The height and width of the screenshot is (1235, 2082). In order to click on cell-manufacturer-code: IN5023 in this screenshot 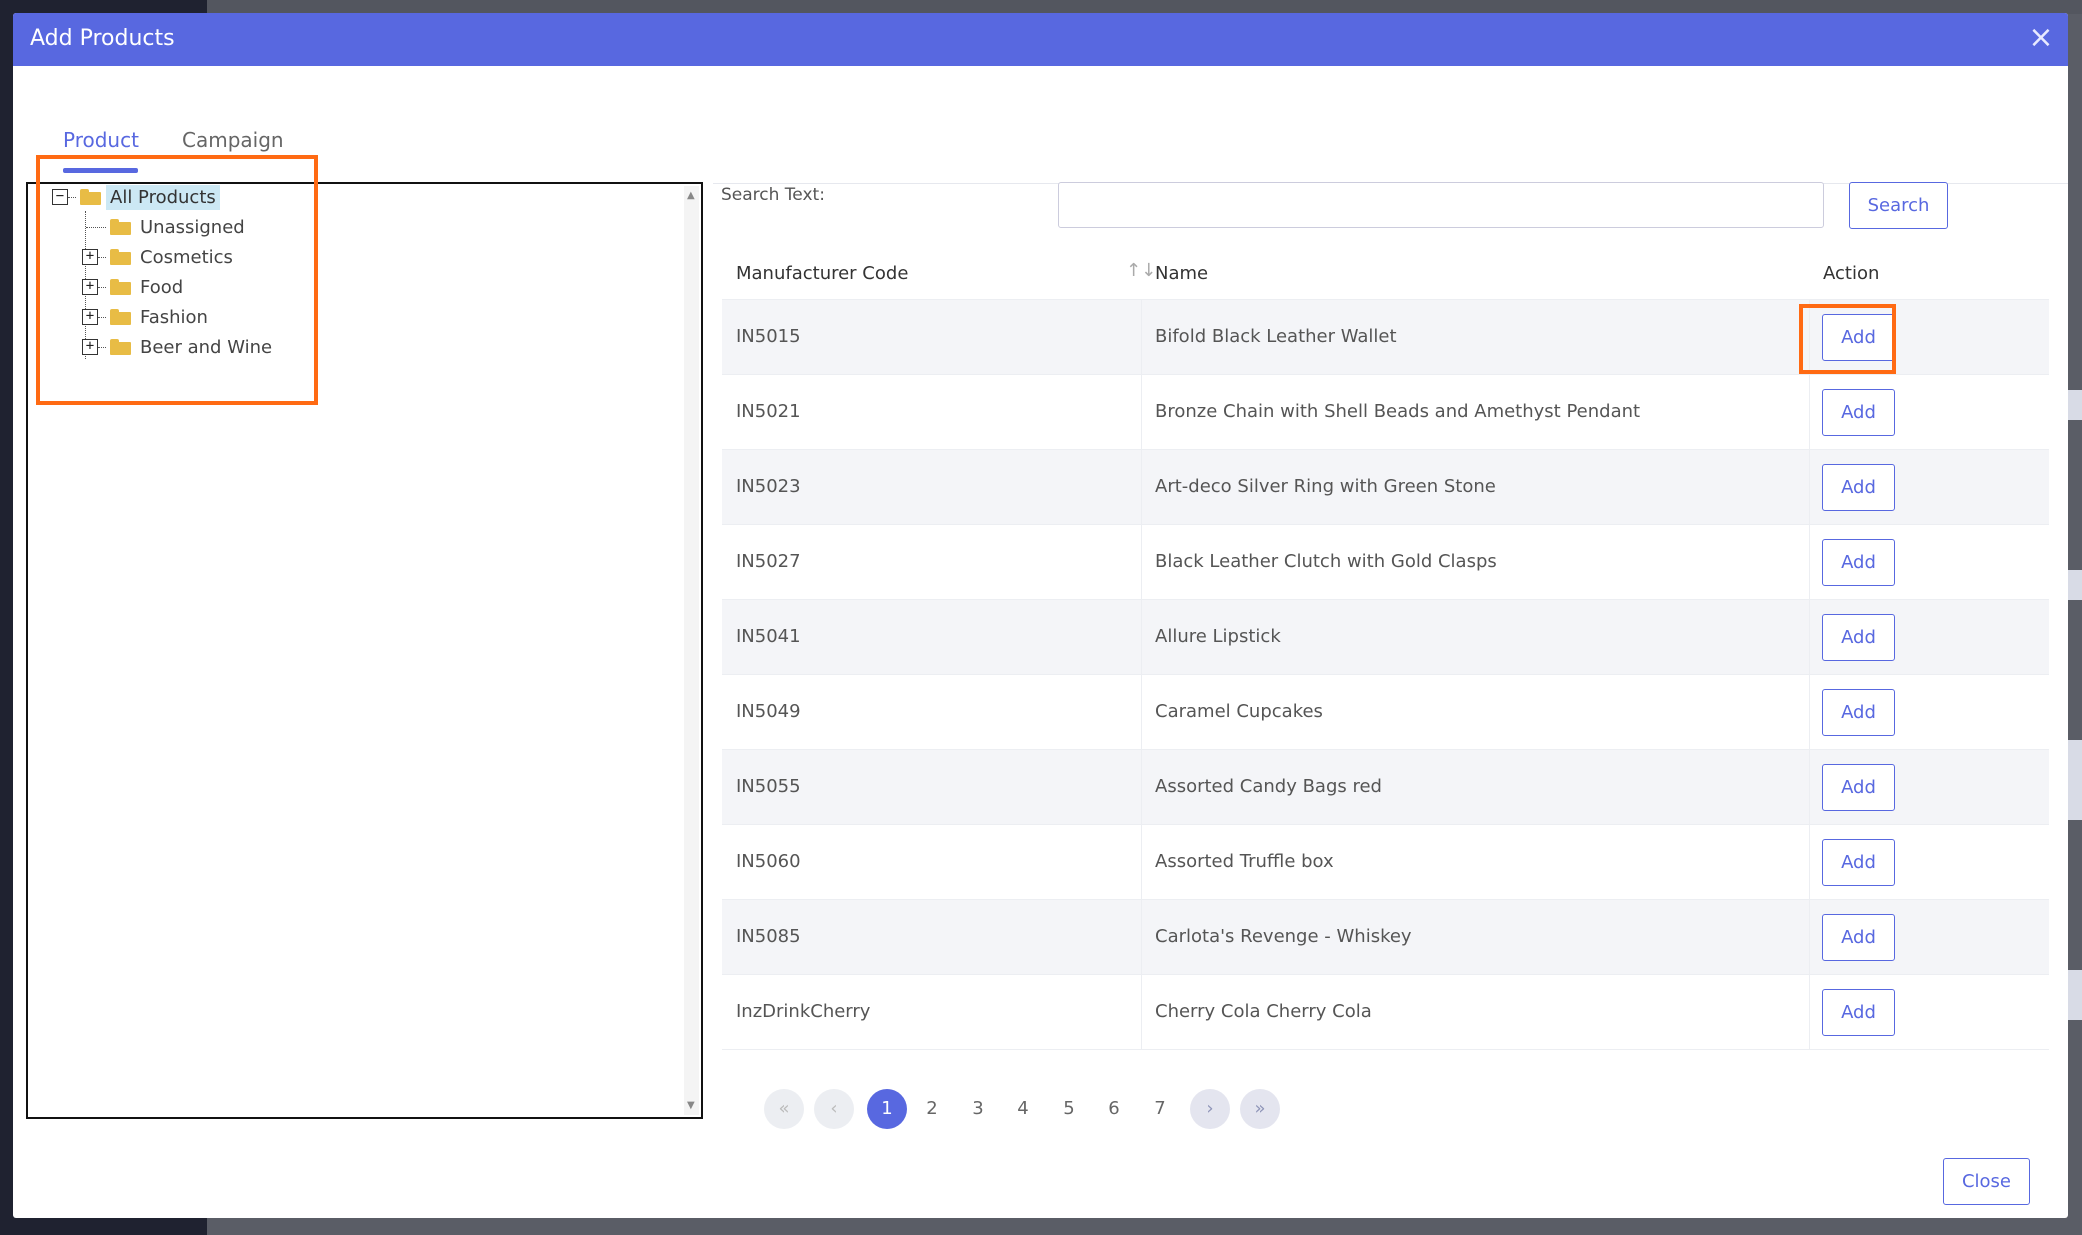, I will do `click(768, 486)`.